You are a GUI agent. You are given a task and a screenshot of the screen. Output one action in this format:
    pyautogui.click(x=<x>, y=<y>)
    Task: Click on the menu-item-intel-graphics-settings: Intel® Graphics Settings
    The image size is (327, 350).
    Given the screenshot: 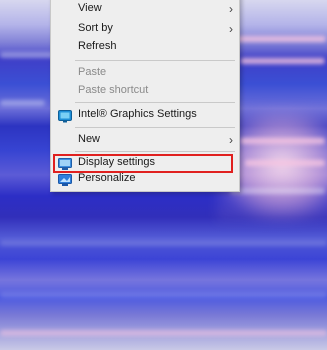 What is the action you would take?
    pyautogui.click(x=145, y=115)
    